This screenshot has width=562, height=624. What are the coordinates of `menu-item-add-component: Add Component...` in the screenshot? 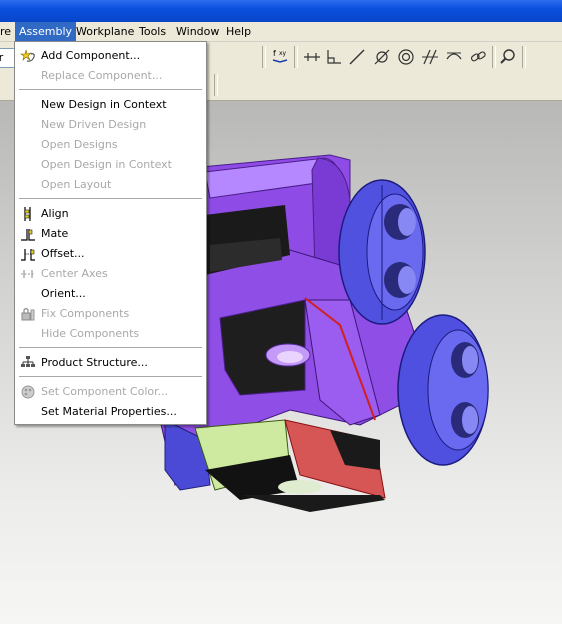 It's located at (110, 56).